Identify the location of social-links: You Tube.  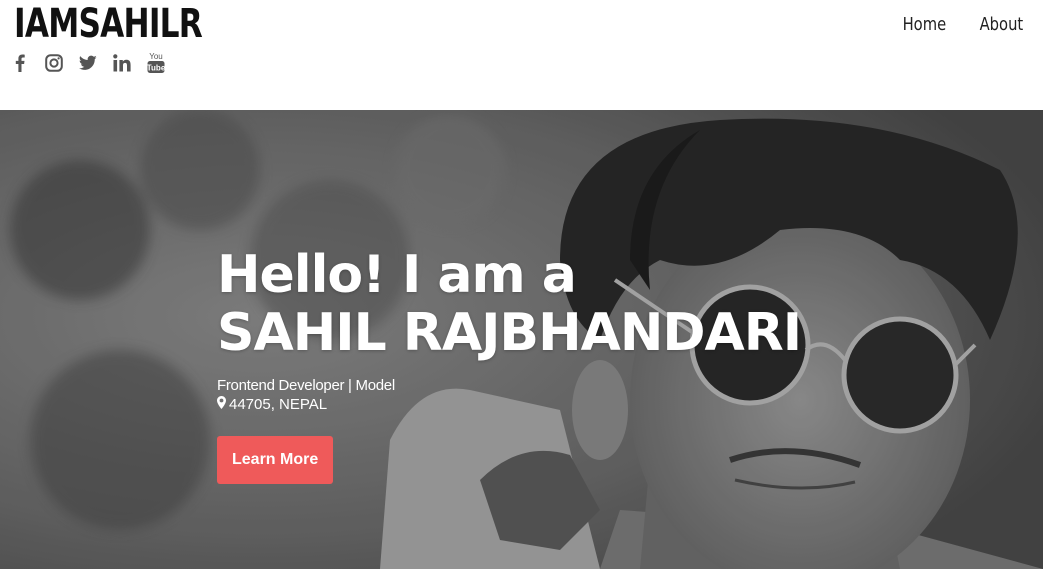
(96, 63).